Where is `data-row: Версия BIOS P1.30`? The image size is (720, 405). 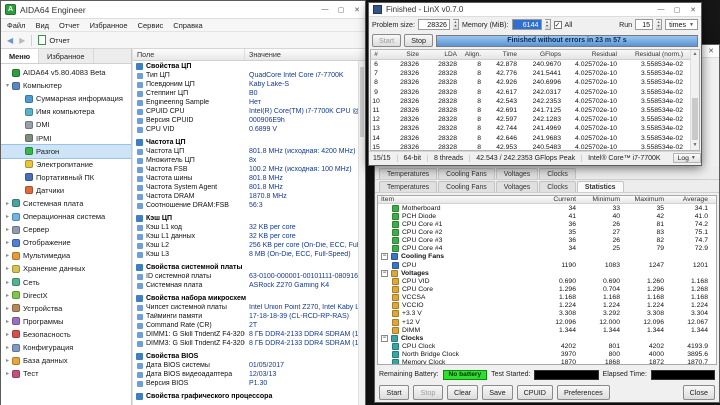
data-row: Версия BIOS P1.30 is located at coordinates (249, 383).